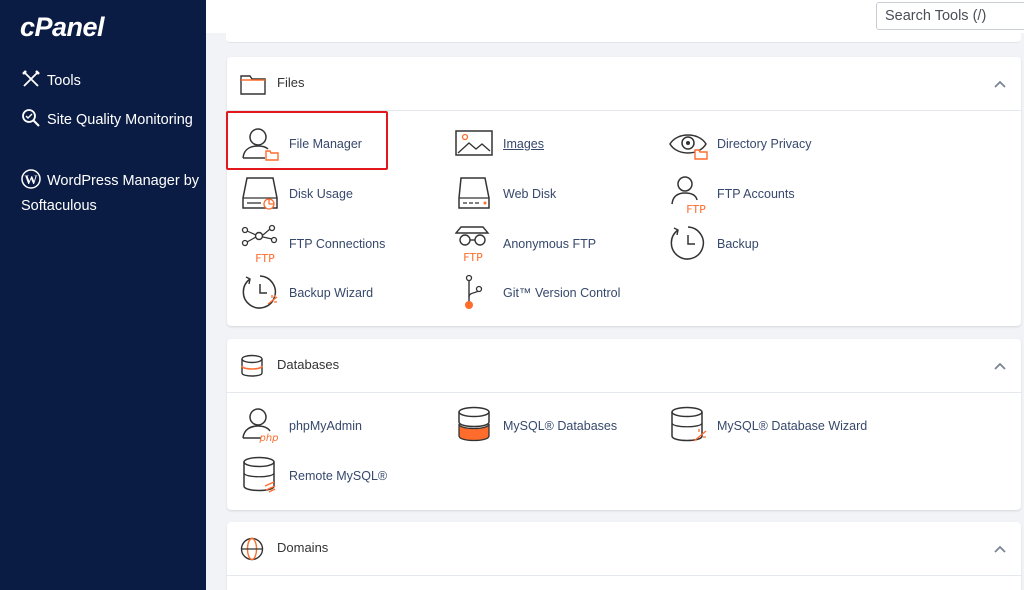 The height and width of the screenshot is (590, 1024). Describe the element at coordinates (338, 476) in the screenshot. I see `tool-label: Remote MySQL®` at that location.